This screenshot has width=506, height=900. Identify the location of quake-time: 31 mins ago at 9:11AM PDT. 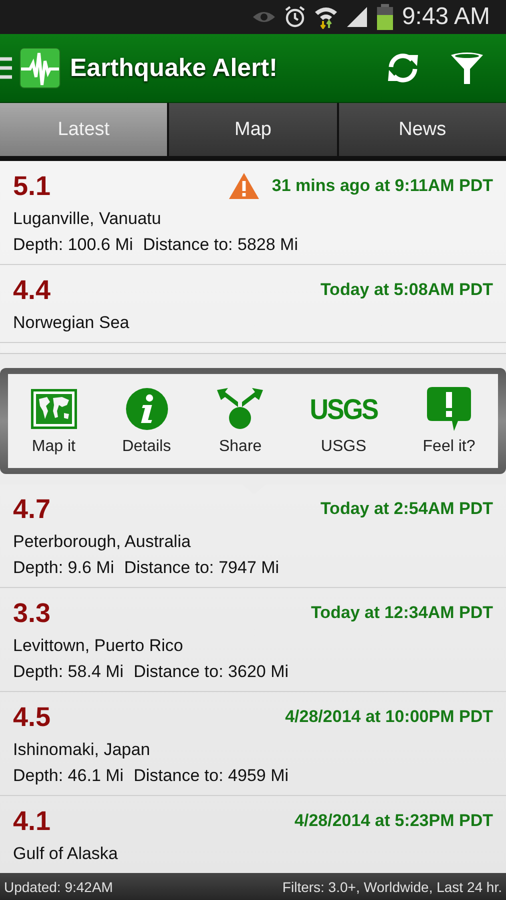
(382, 186).